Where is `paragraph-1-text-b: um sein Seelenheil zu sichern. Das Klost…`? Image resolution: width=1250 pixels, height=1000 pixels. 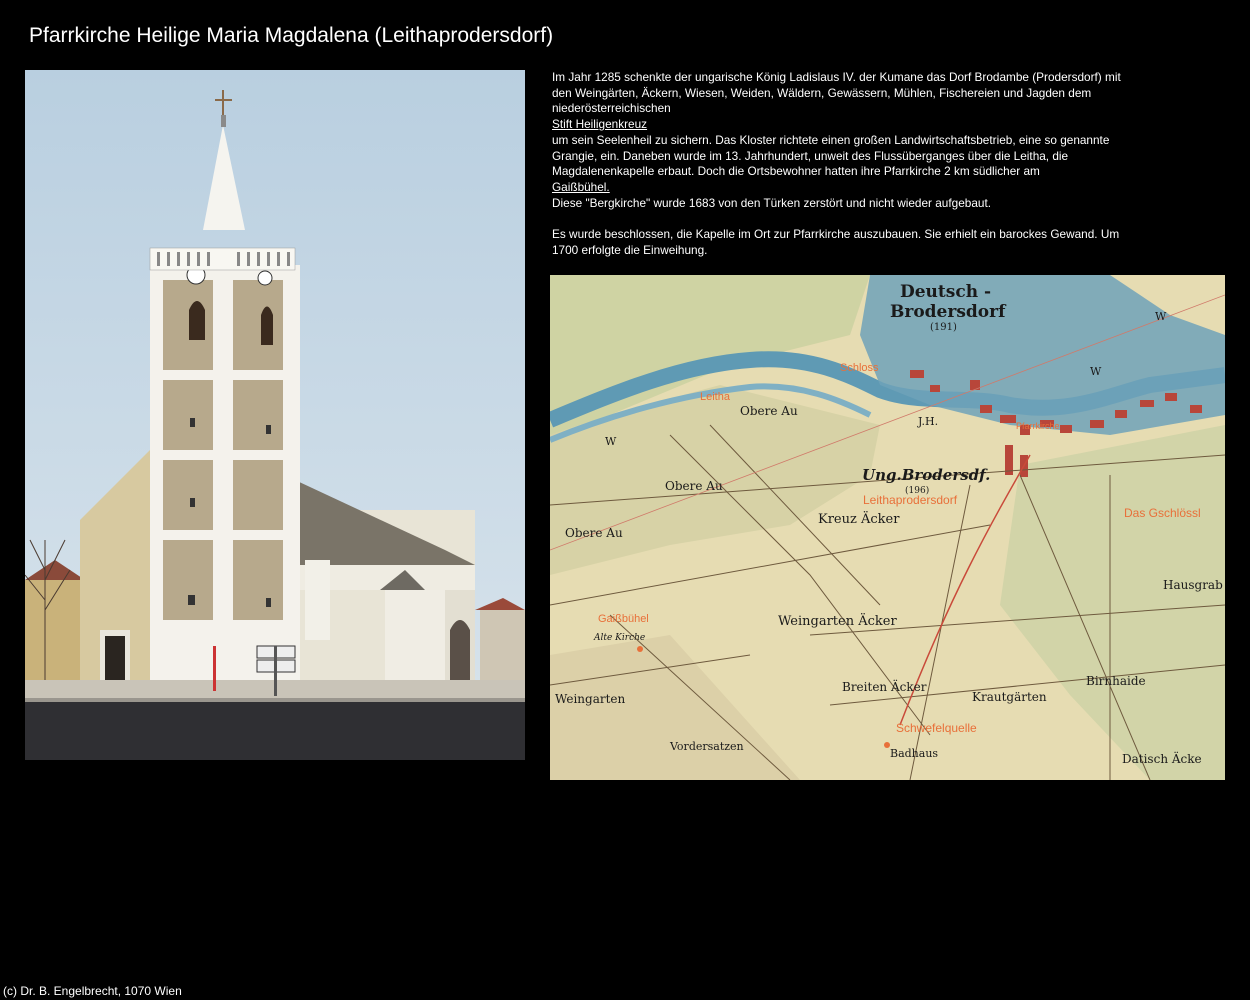 paragraph-1-text-b: um sein Seelenheil zu sichern. Das Klost… is located at coordinates (831, 155).